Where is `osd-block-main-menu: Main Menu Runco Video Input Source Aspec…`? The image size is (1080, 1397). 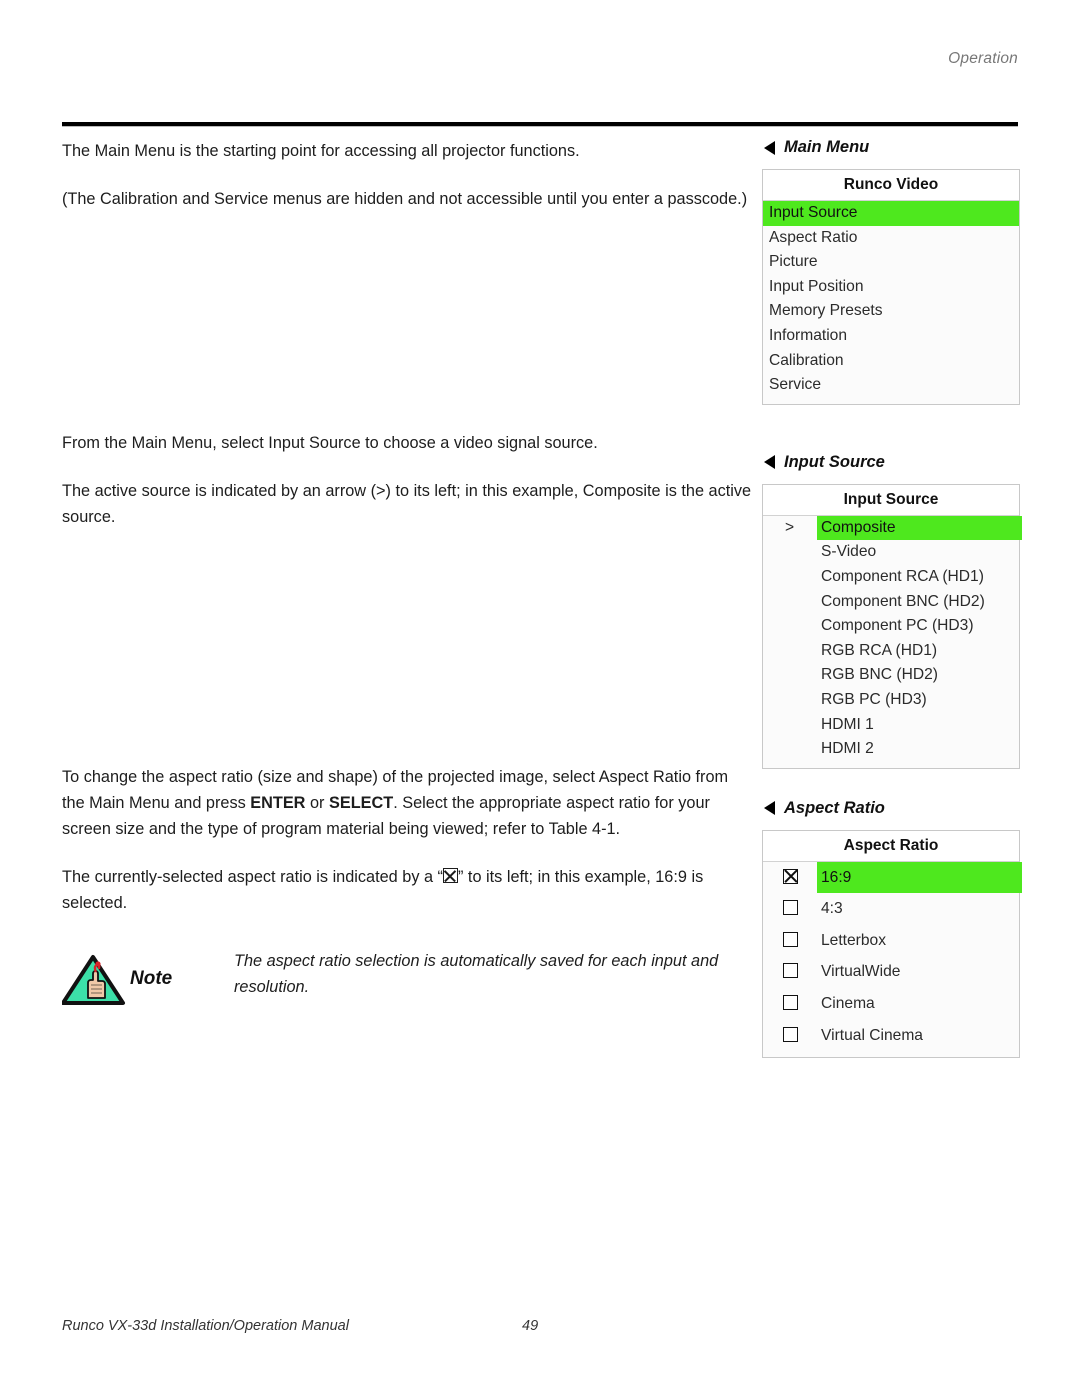
osd-block-main-menu: Main Menu Runco Video Input Source Aspec… is located at coordinates (891, 271).